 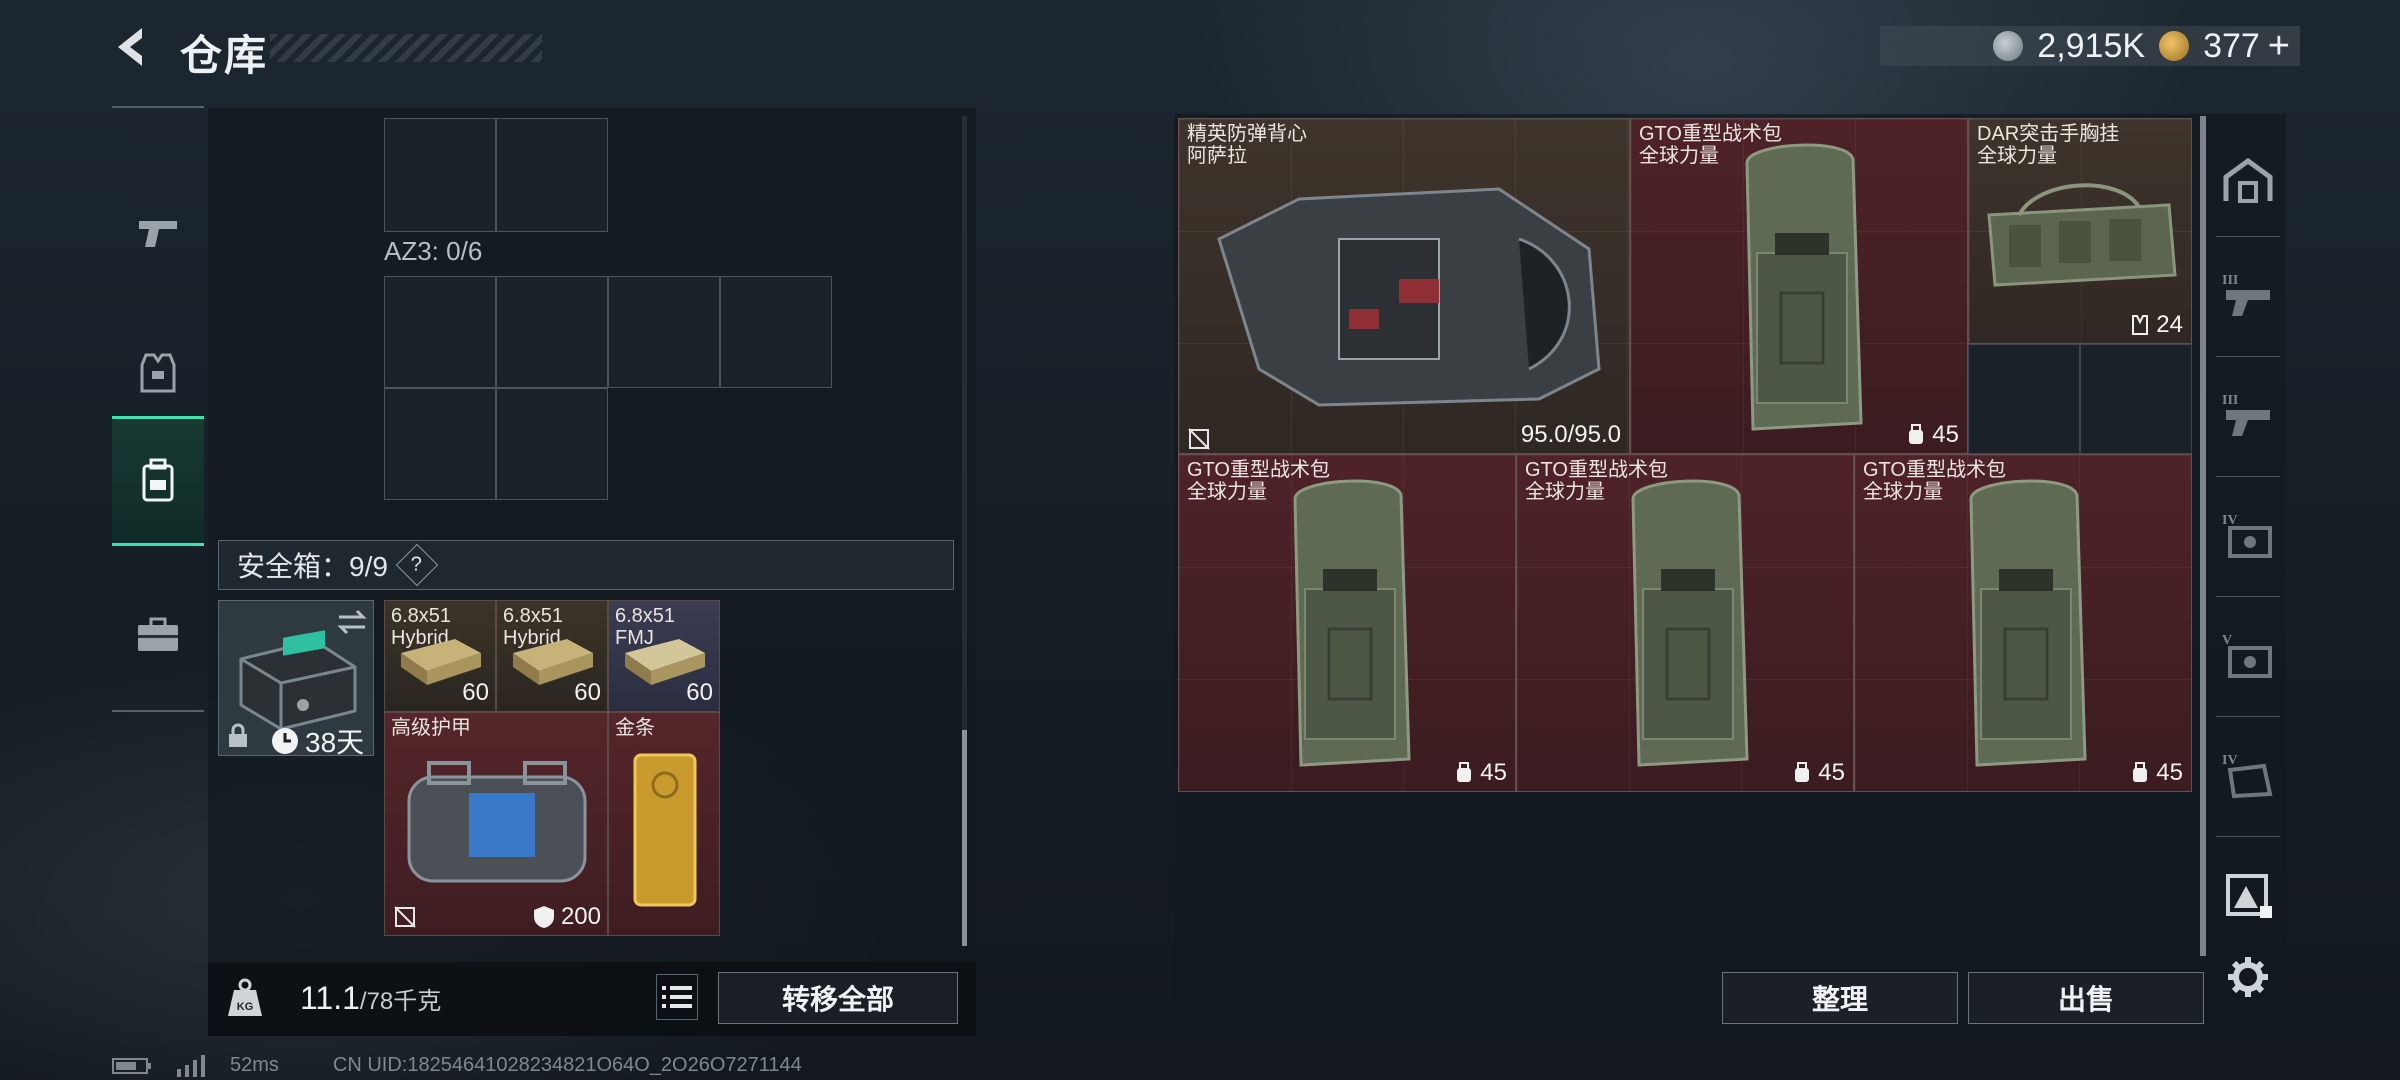 I want to click on currency-value-2: 377, so click(x=2231, y=45).